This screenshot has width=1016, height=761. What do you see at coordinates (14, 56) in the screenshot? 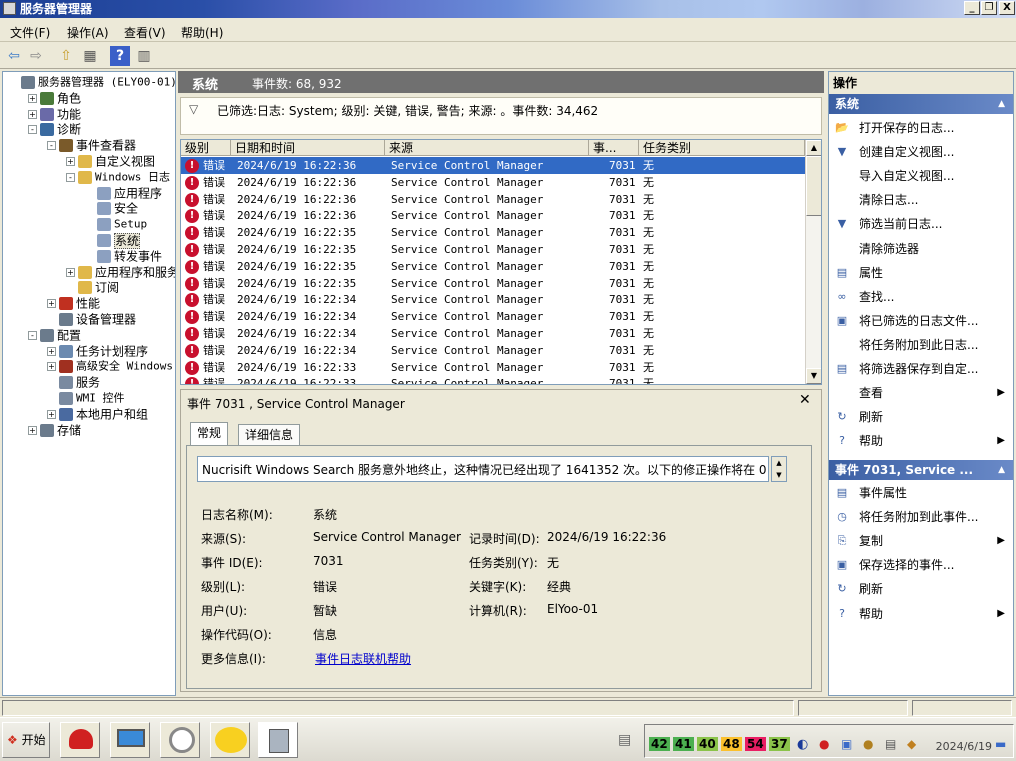
I see `back-arrow-icon: ⇦` at bounding box center [14, 56].